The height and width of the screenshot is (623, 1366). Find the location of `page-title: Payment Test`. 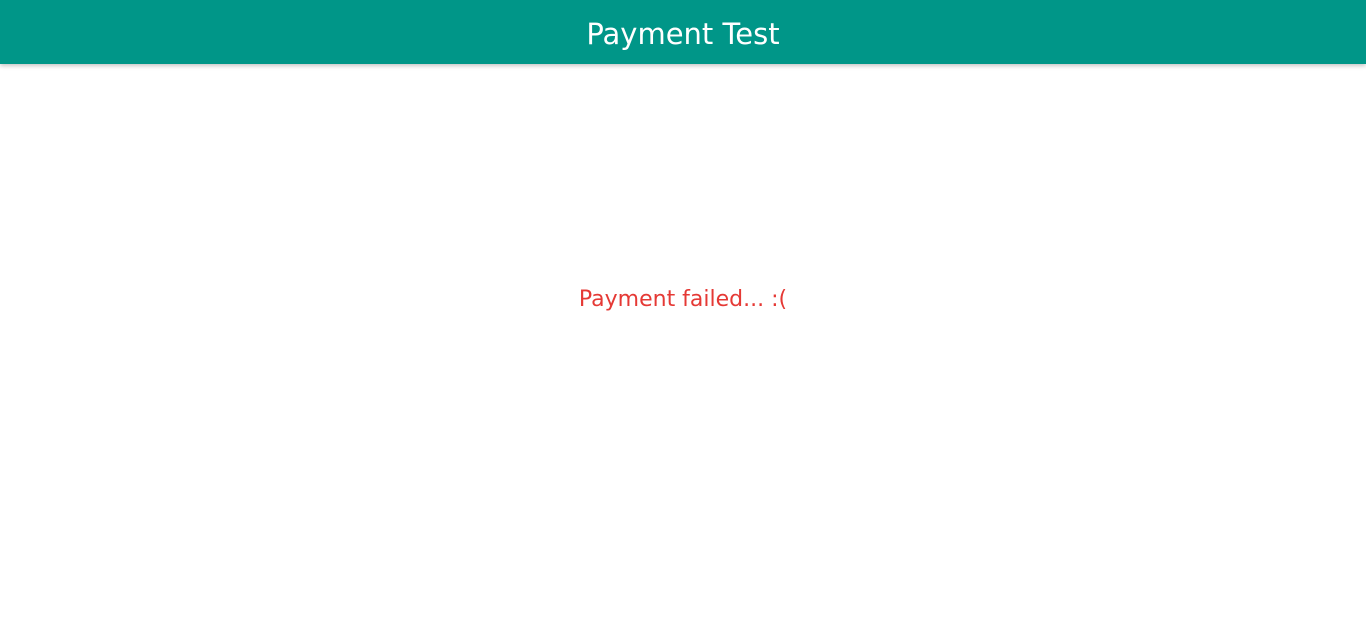

page-title: Payment Test is located at coordinates (683, 33).